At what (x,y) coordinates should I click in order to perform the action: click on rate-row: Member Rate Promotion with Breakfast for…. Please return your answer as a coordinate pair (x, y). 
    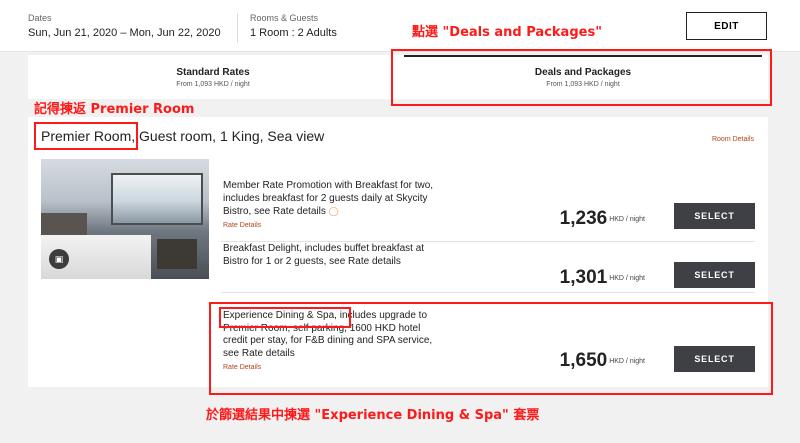
    Looking at the image, I should click on (488, 211).